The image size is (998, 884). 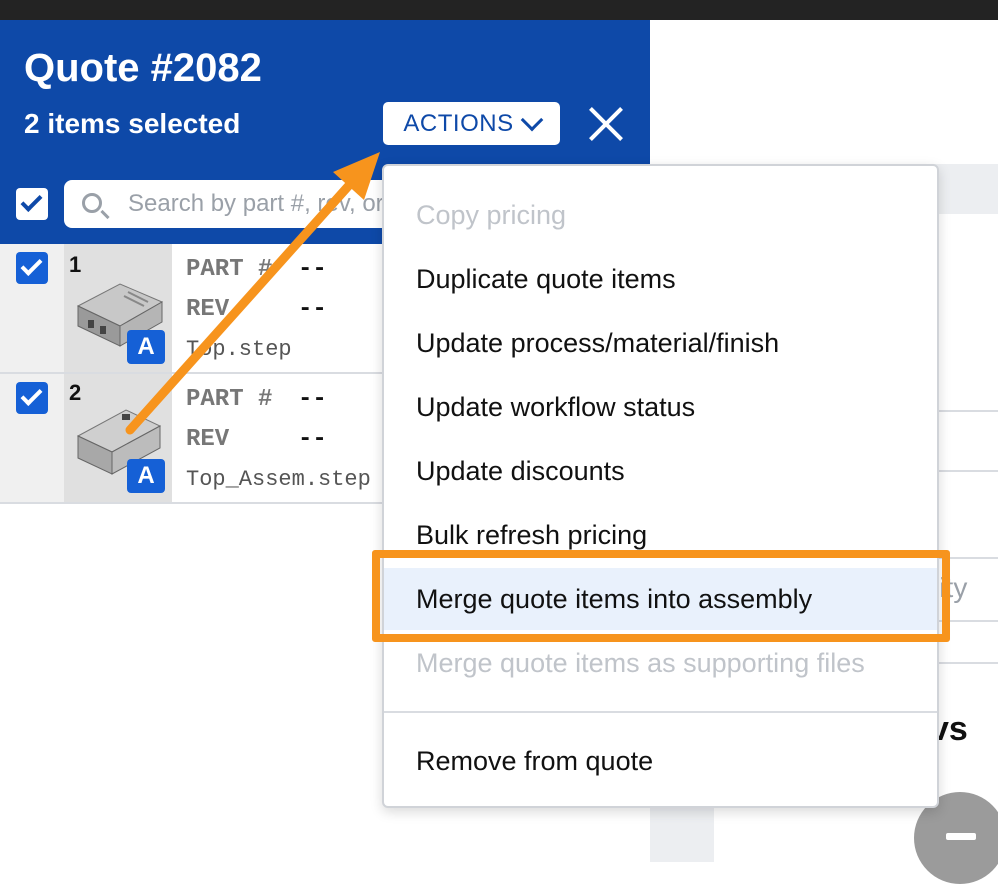 What do you see at coordinates (132, 123) in the screenshot?
I see `selected-count: 2 items selected` at bounding box center [132, 123].